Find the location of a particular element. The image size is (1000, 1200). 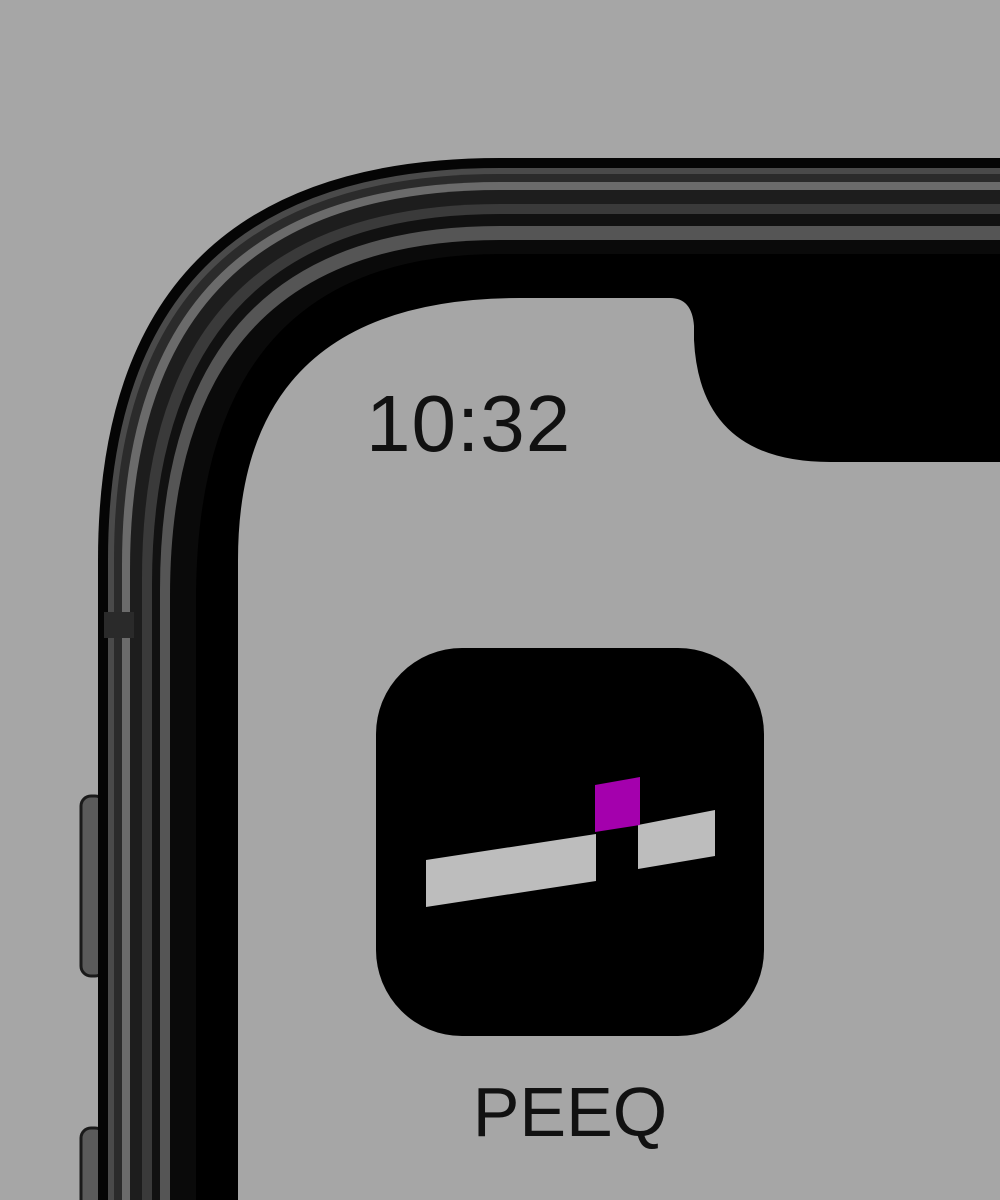

peeq-logo-icon is located at coordinates (570, 842).